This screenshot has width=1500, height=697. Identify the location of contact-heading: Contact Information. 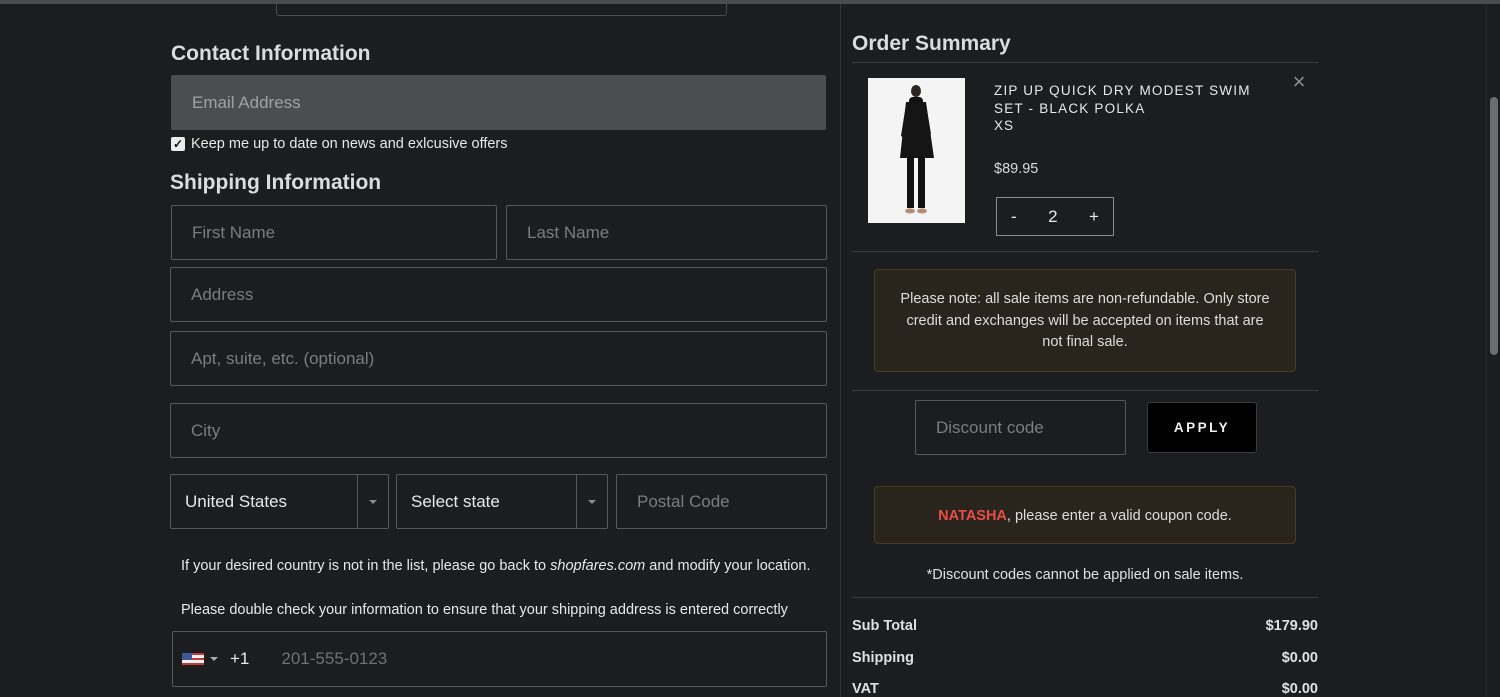
(271, 53).